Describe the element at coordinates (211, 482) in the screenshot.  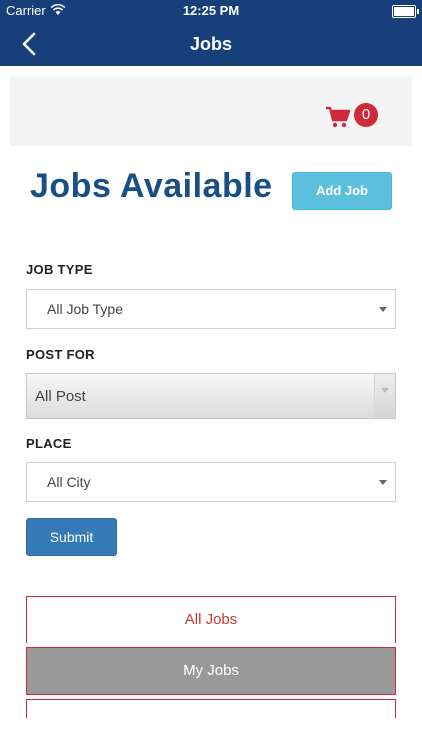
I see `place-select: All City` at that location.